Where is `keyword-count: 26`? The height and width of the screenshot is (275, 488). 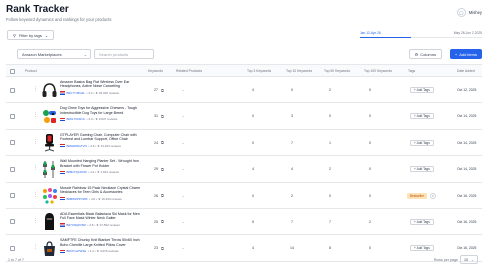 keyword-count: 26 is located at coordinates (156, 196).